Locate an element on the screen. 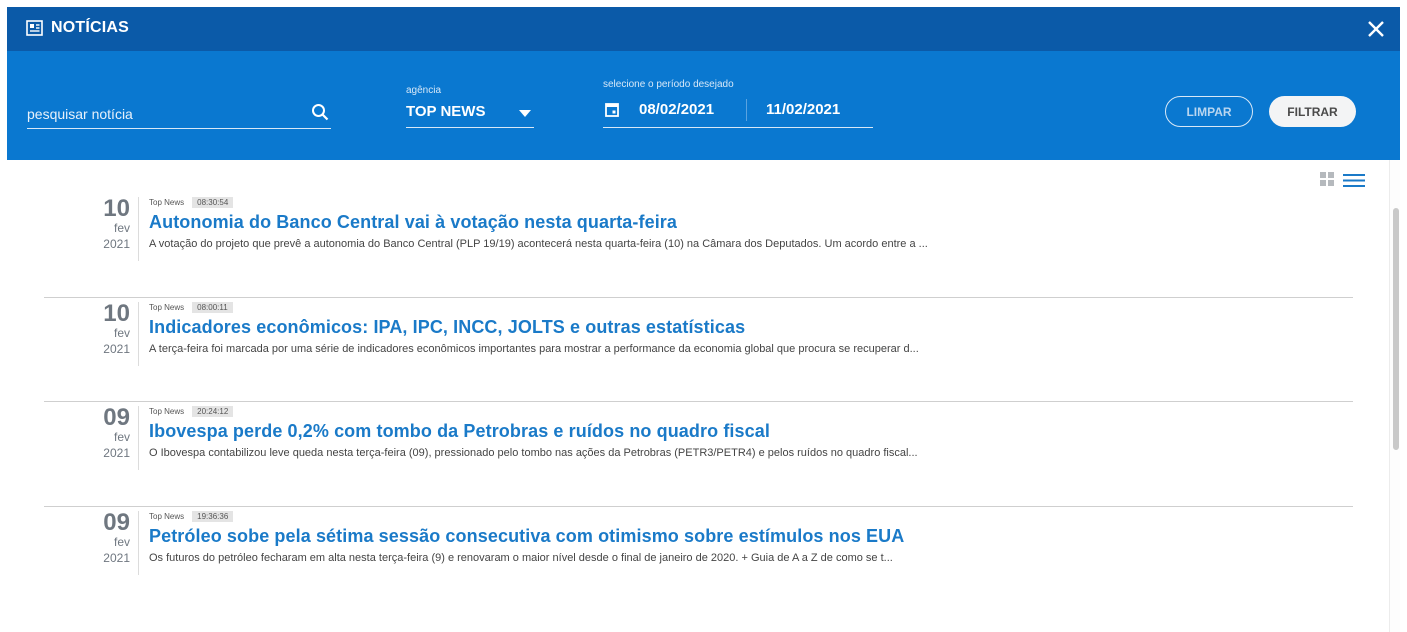 The height and width of the screenshot is (632, 1407). search-icon is located at coordinates (320, 112).